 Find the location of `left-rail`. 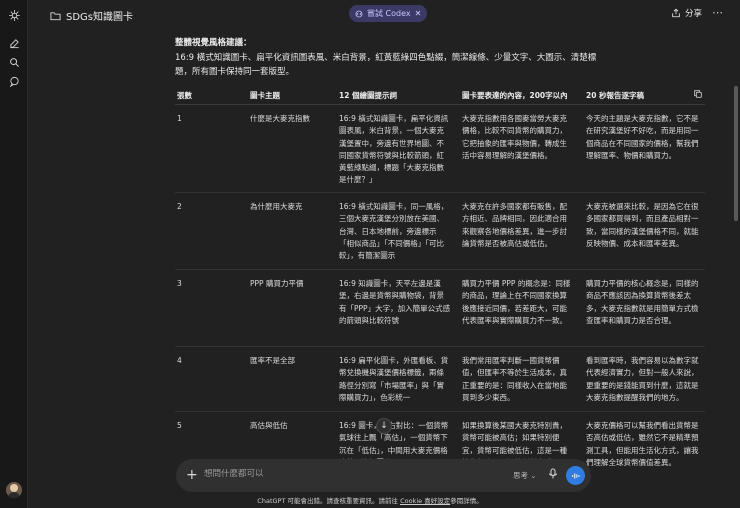

left-rail is located at coordinates (14, 254).